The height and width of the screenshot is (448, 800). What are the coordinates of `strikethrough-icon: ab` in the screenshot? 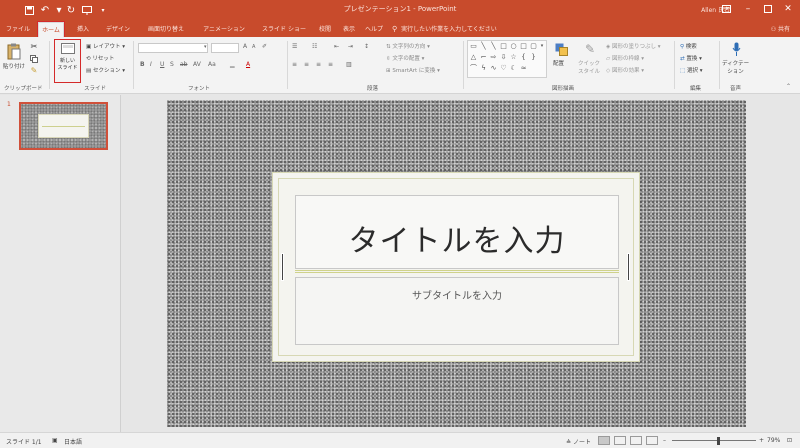 It's located at (184, 64).